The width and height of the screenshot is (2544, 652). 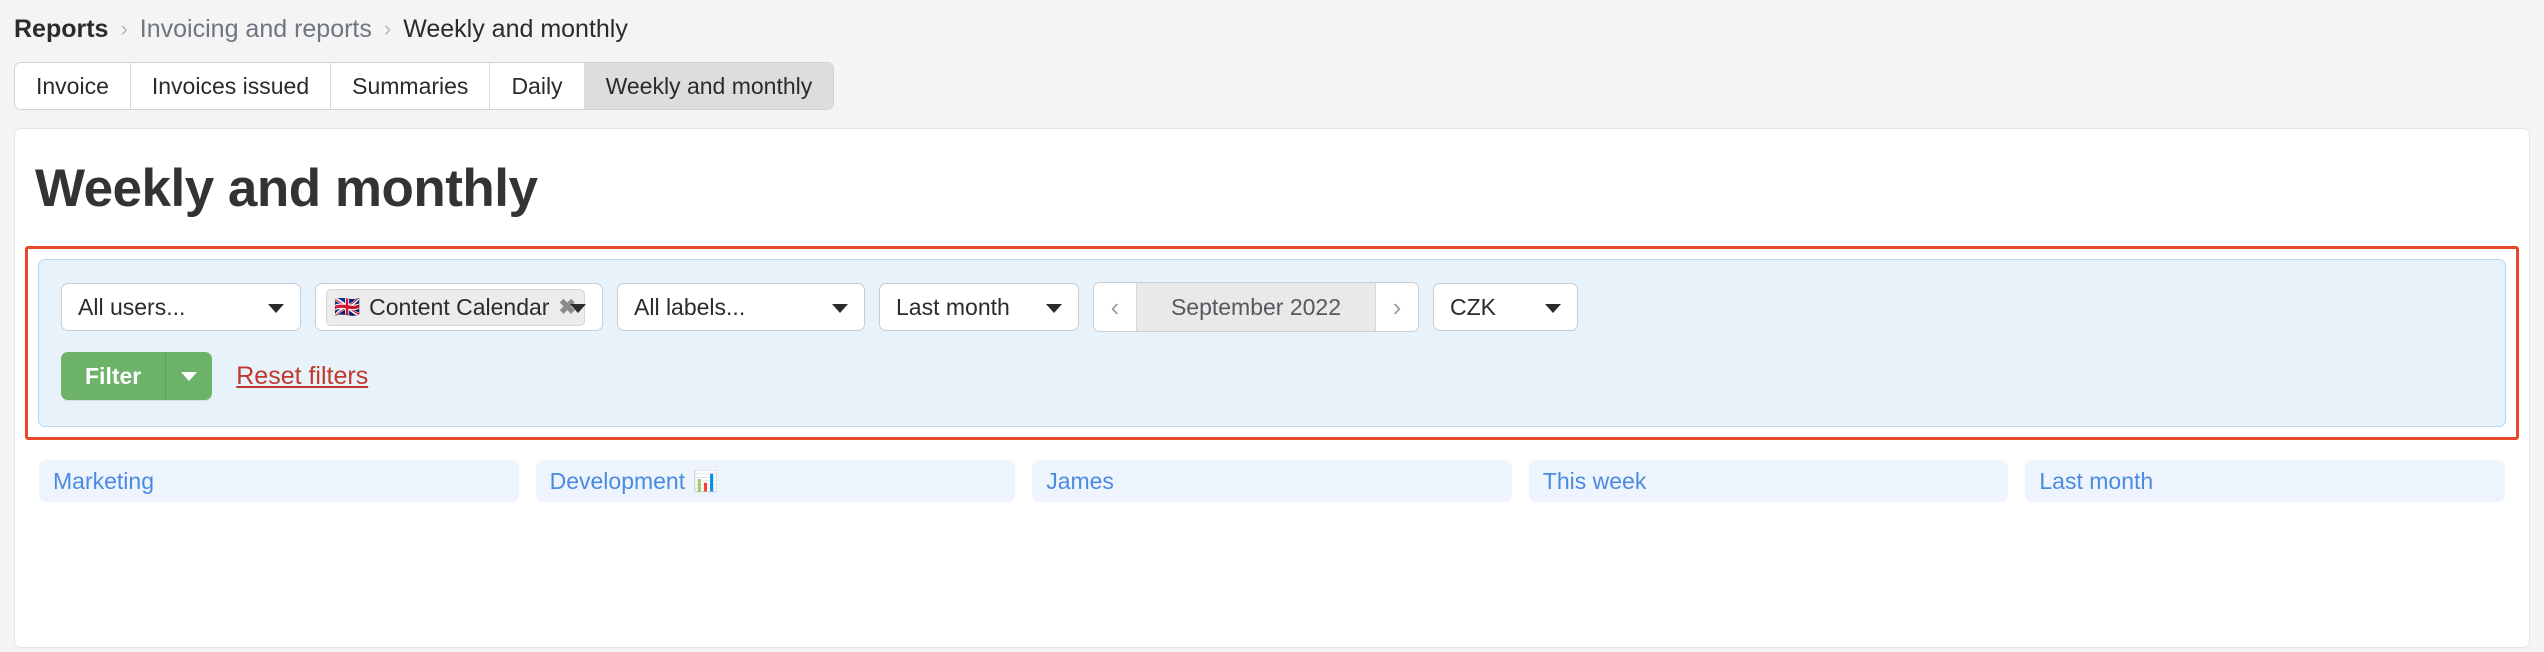 What do you see at coordinates (286, 188) in the screenshot?
I see `page-title: Weekly and monthly` at bounding box center [286, 188].